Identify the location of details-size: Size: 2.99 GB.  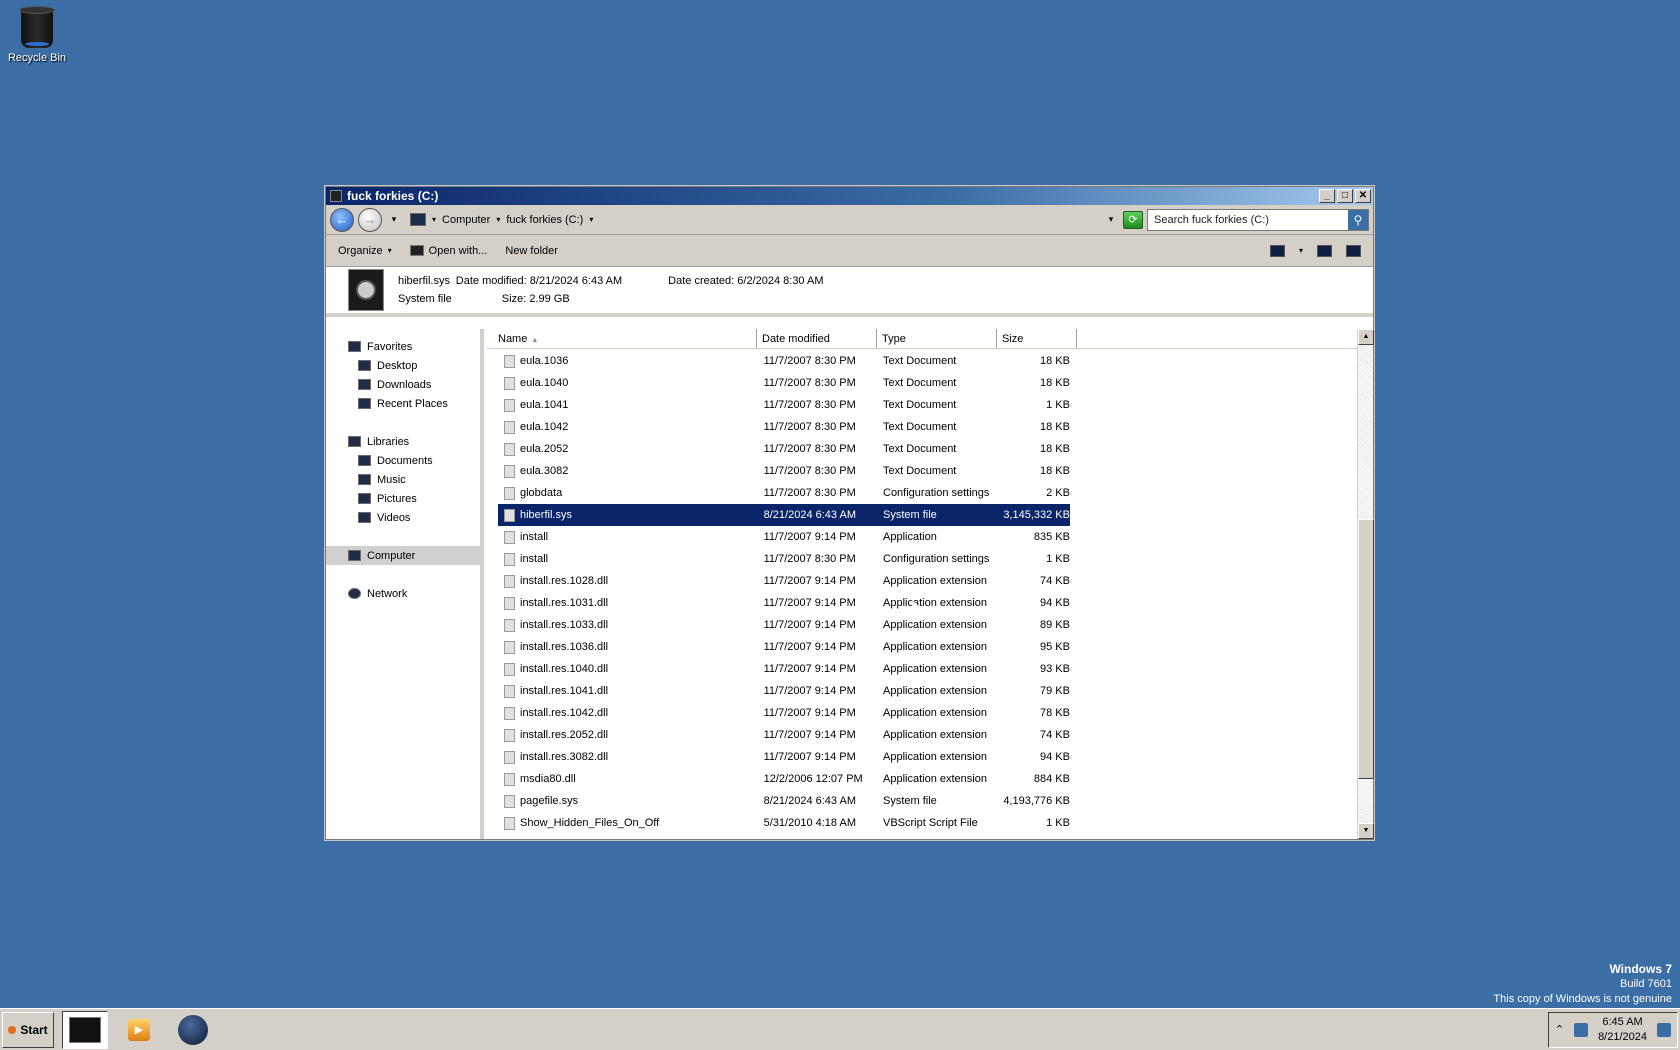
(535, 299).